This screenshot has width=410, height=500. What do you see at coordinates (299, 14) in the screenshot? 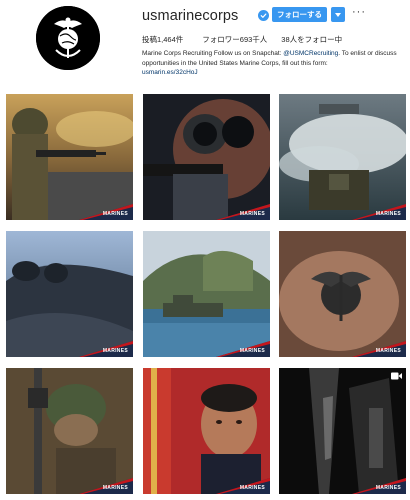
I see `follow-button: フォローする` at bounding box center [299, 14].